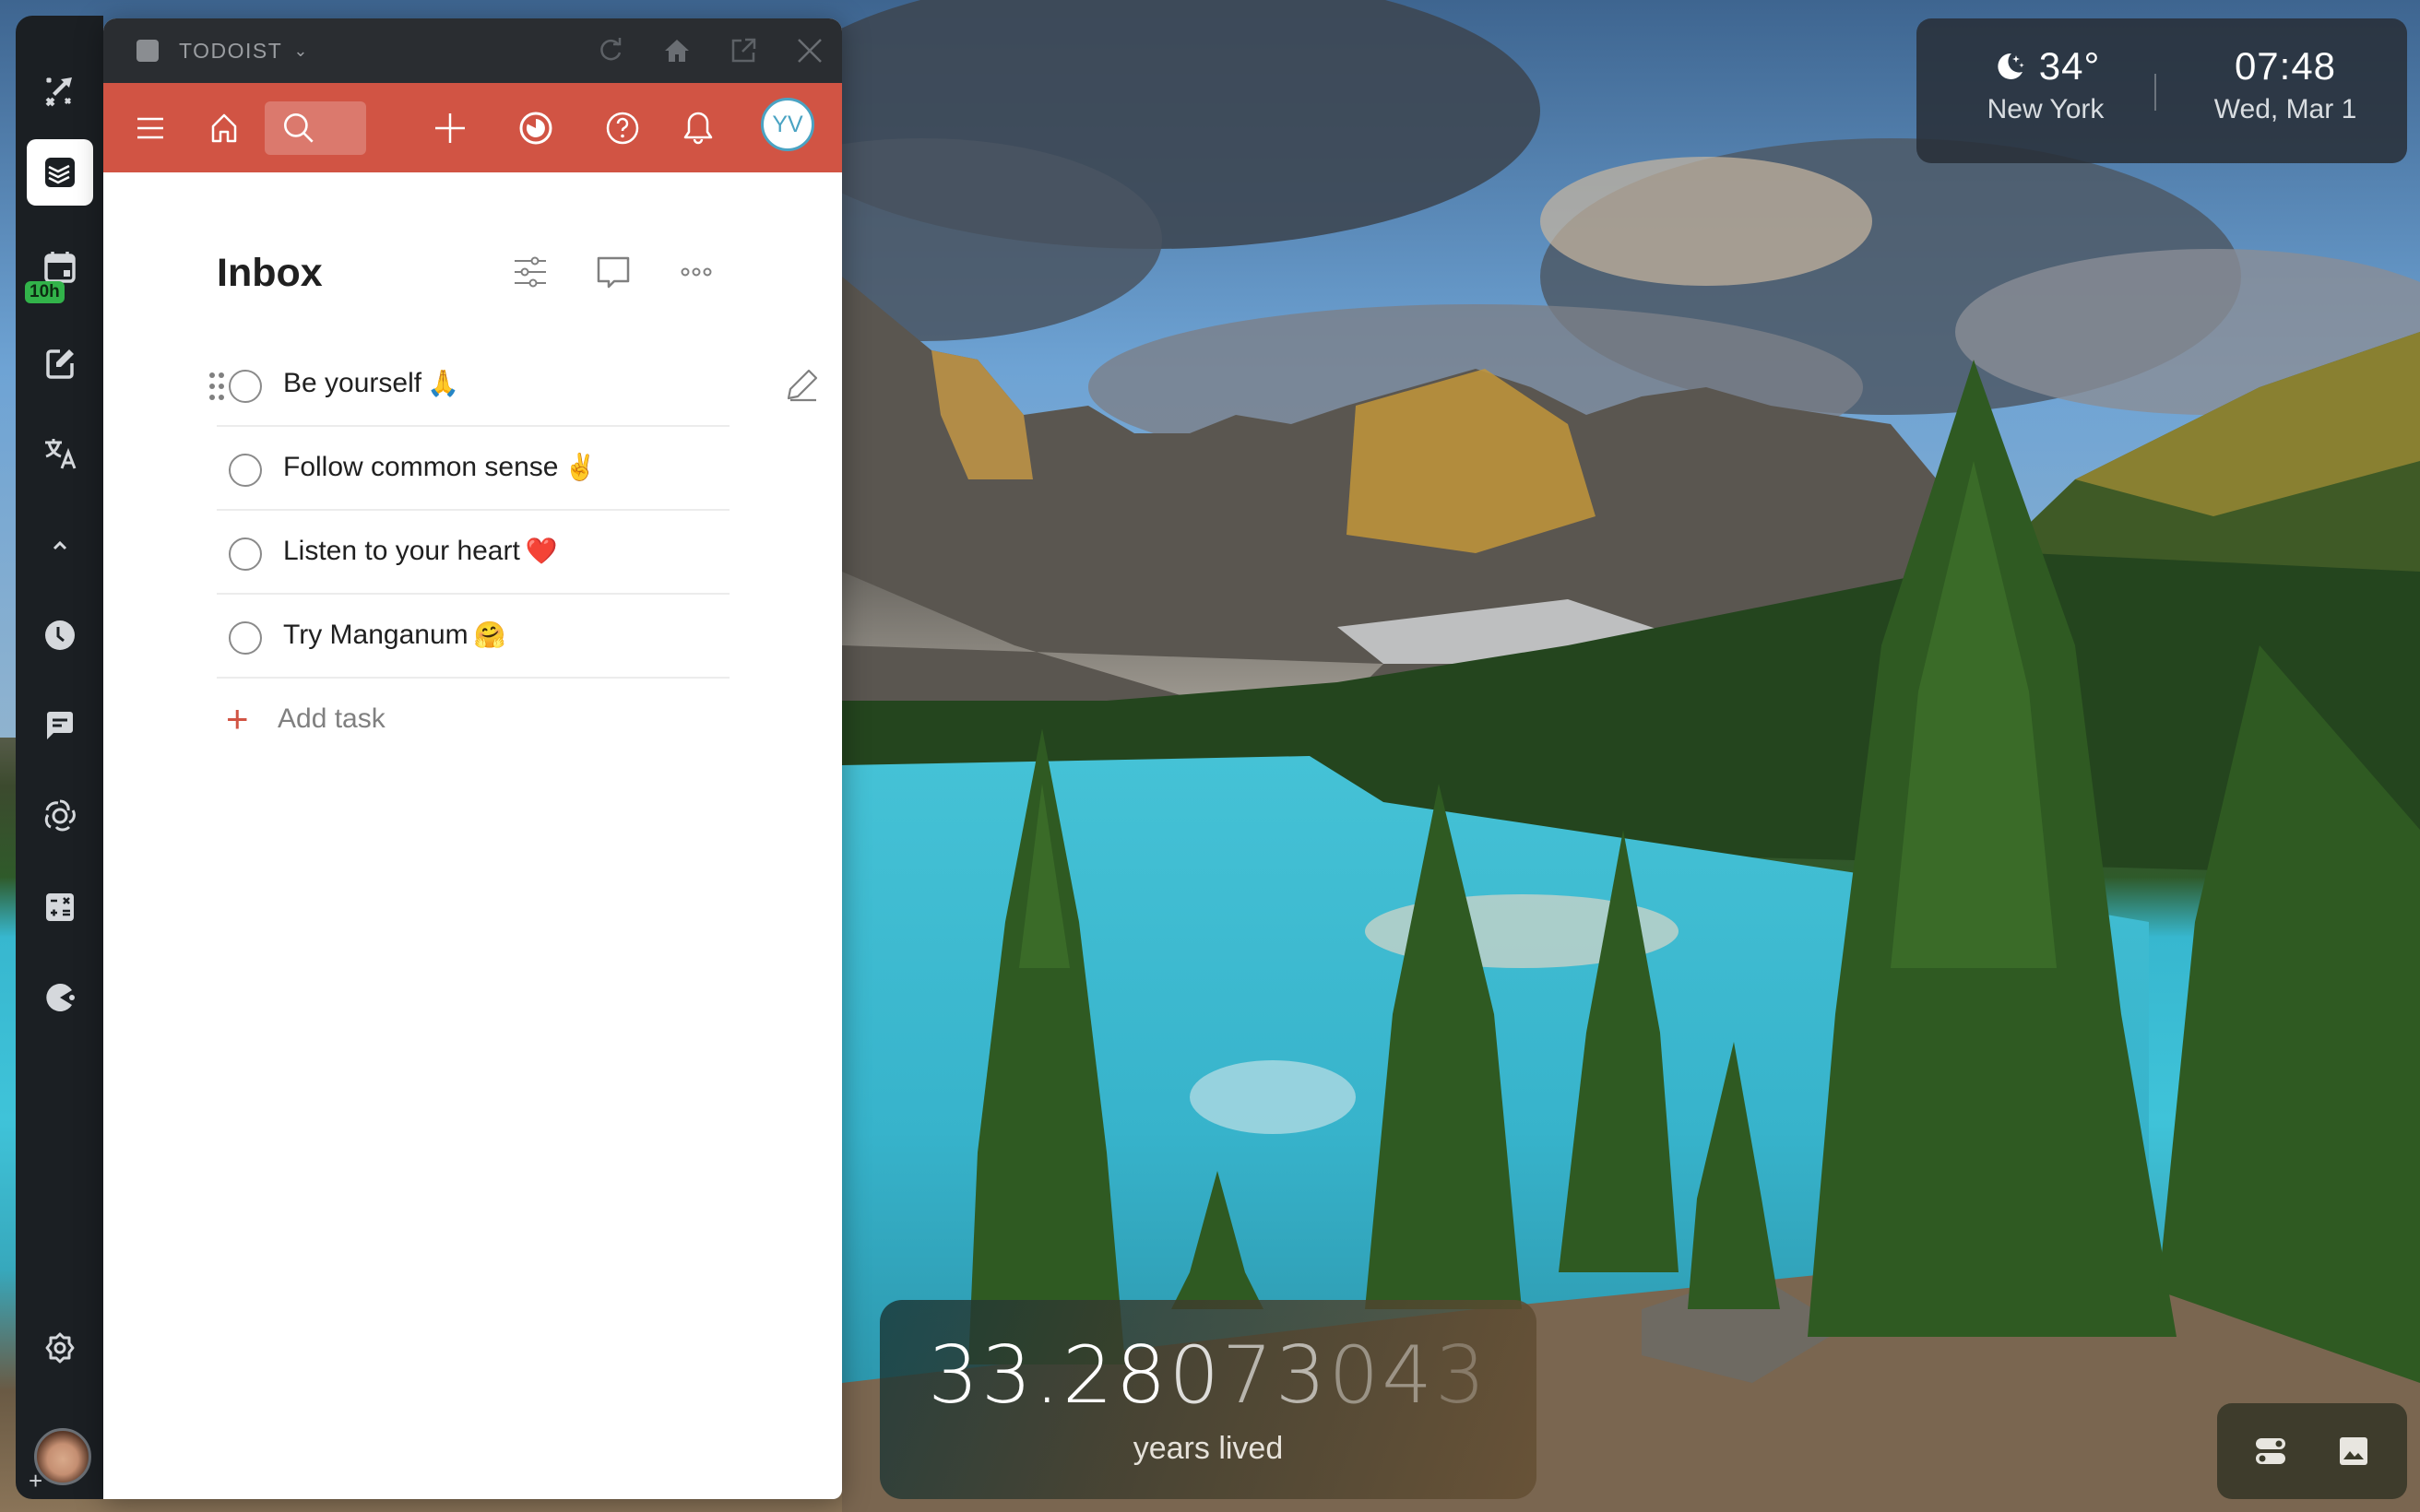 The height and width of the screenshot is (1512, 2420). I want to click on task-item: Try Manganum 🤗, so click(473, 637).